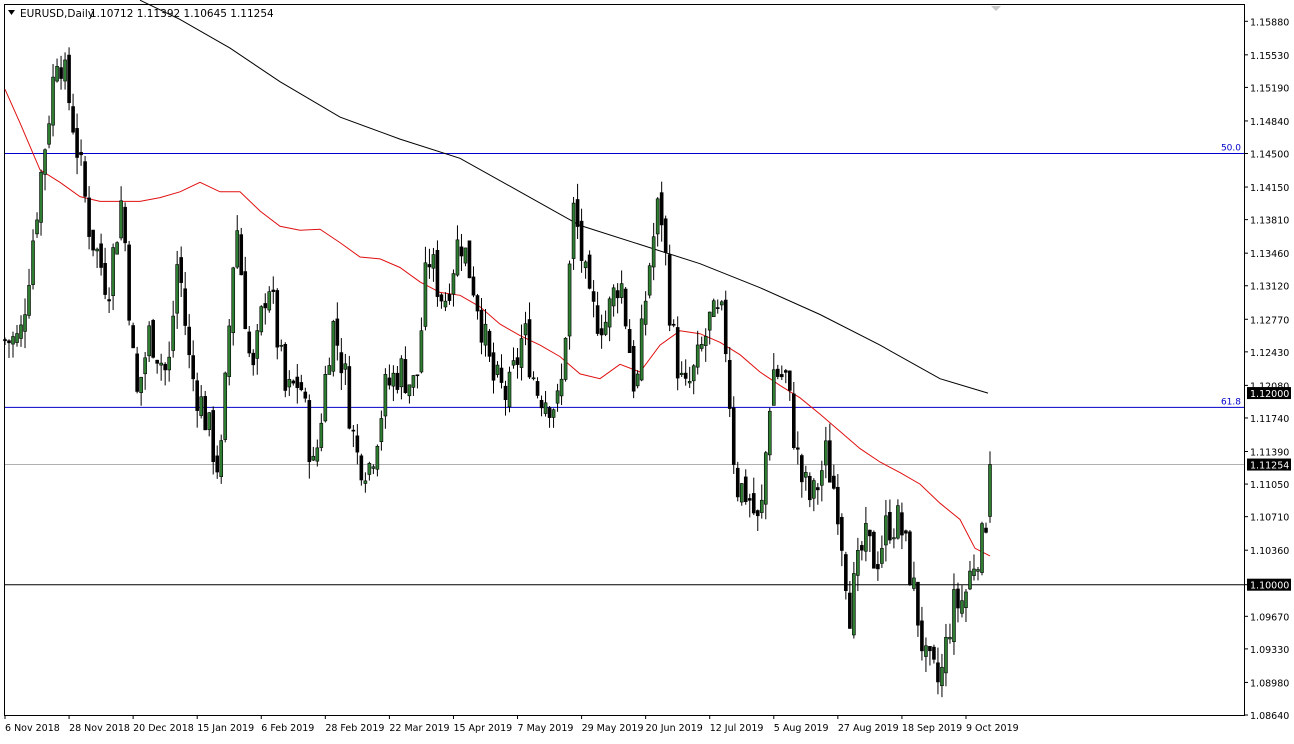 The width and height of the screenshot is (1294, 744). I want to click on y-tick-label: 1.12770, so click(1269, 320).